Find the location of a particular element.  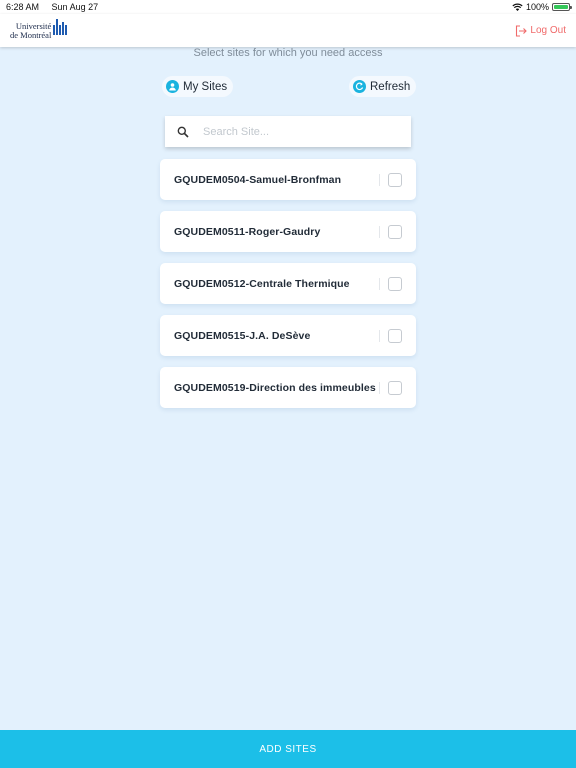

add-sites-button: ADD SITES is located at coordinates (288, 749).